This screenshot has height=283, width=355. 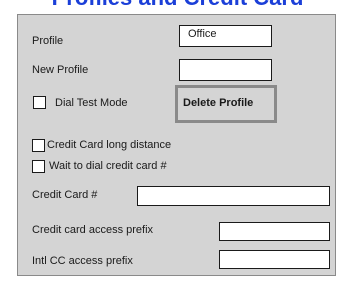 I want to click on access-prefix-label: Credit card access prefix, so click(x=93, y=230).